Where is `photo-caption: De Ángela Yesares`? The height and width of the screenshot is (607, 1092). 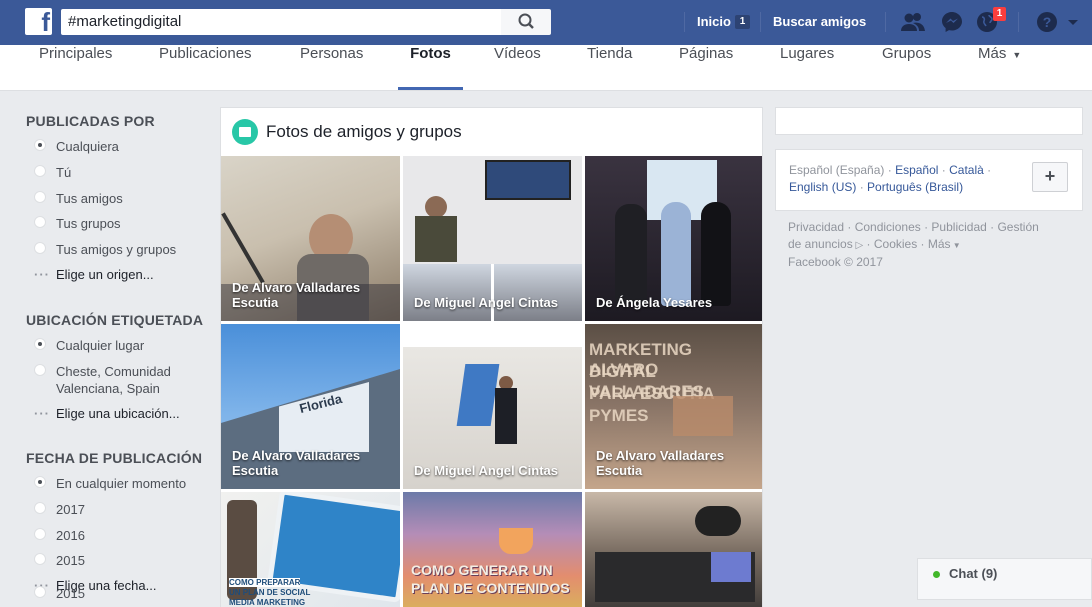
photo-caption: De Ángela Yesares is located at coordinates (654, 302).